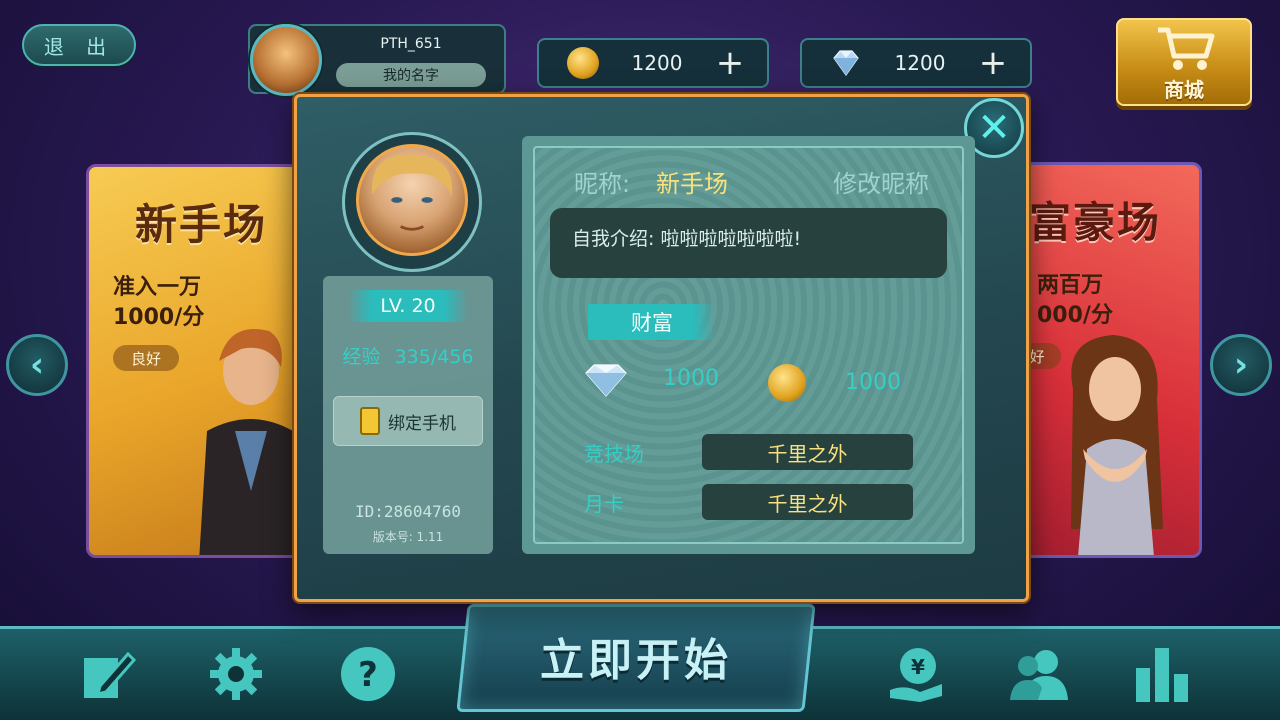 Image resolution: width=1280 pixels, height=720 pixels. I want to click on diamond-balance: 1200 +, so click(916, 63).